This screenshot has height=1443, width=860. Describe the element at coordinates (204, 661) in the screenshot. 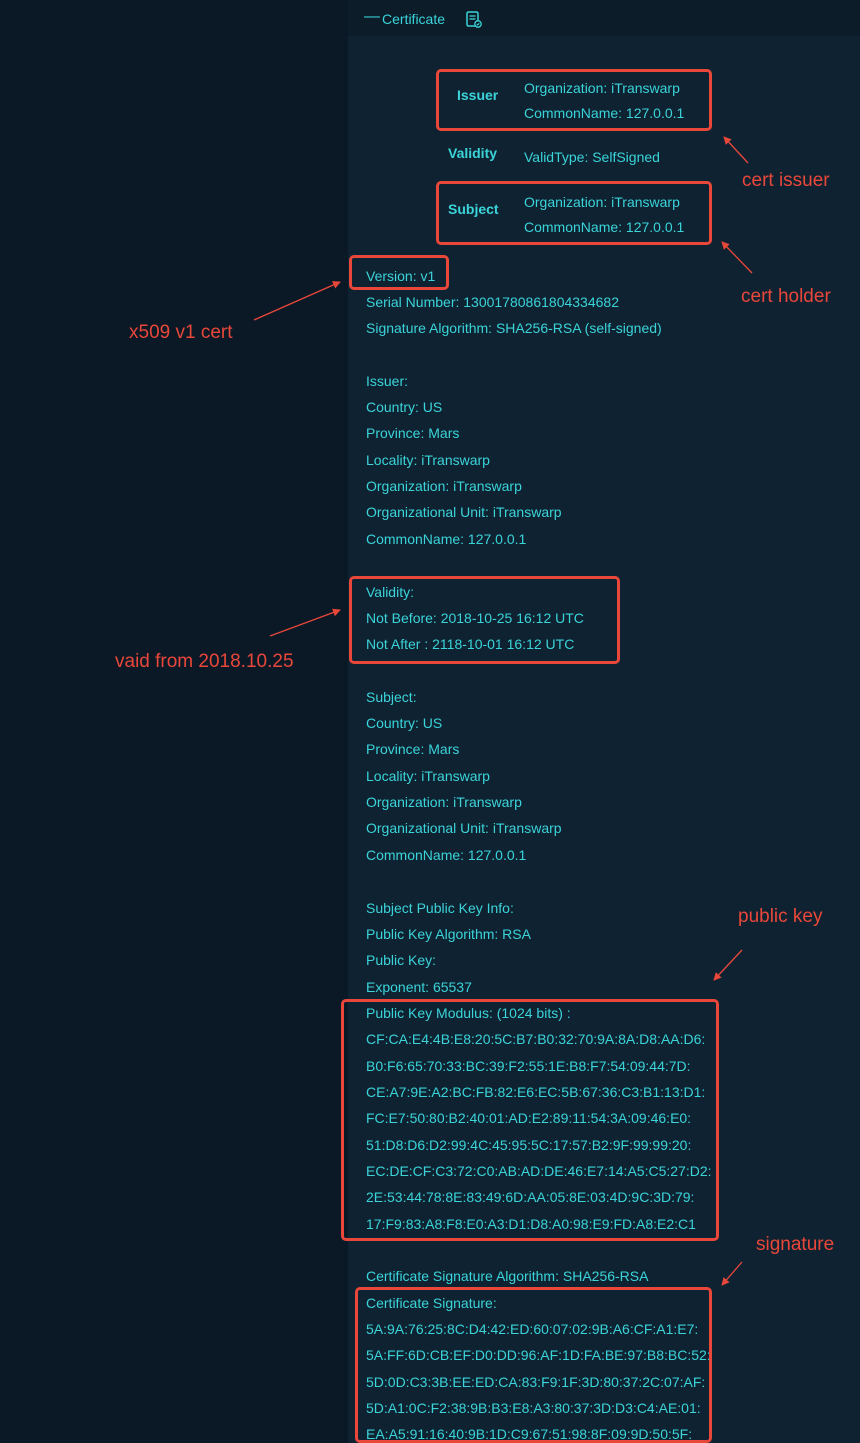

I see `annotation-valid-from: vaid from 2018.10.25` at that location.